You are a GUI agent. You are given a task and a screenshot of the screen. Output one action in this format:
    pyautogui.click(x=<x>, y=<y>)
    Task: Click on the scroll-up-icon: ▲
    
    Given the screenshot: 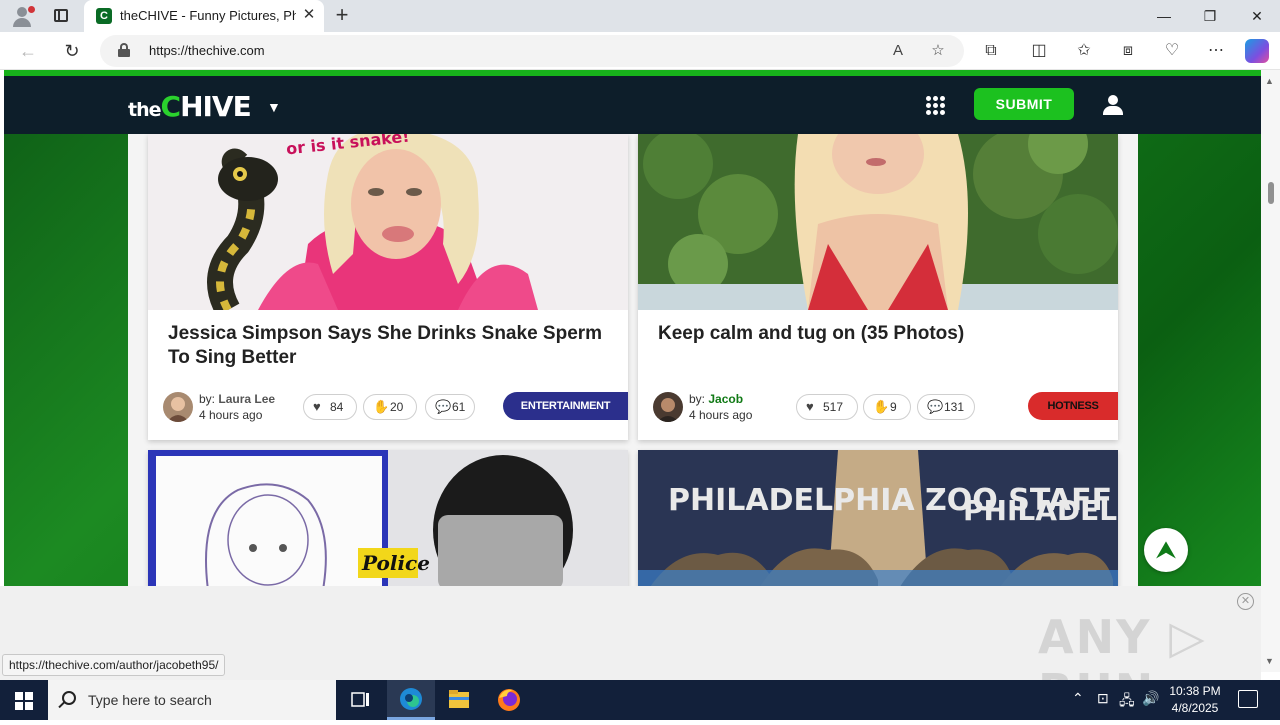 What is the action you would take?
    pyautogui.click(x=1269, y=81)
    